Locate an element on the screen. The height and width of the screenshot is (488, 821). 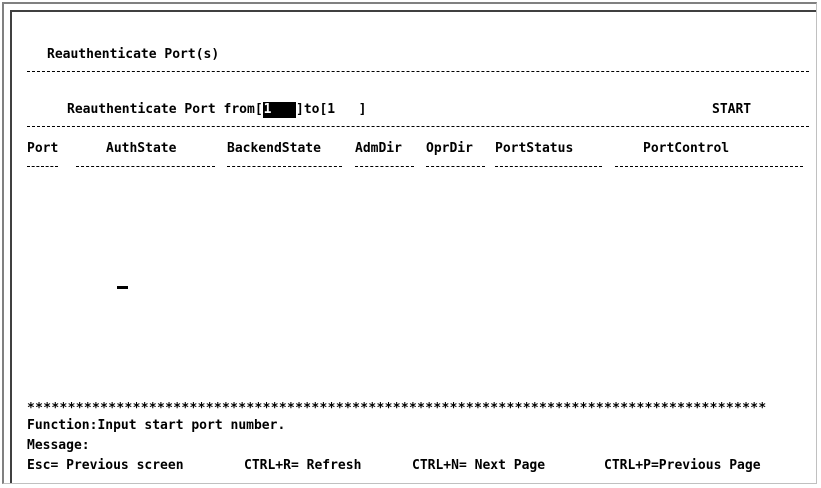
column-header-backendstate: BackendState is located at coordinates (274, 148).